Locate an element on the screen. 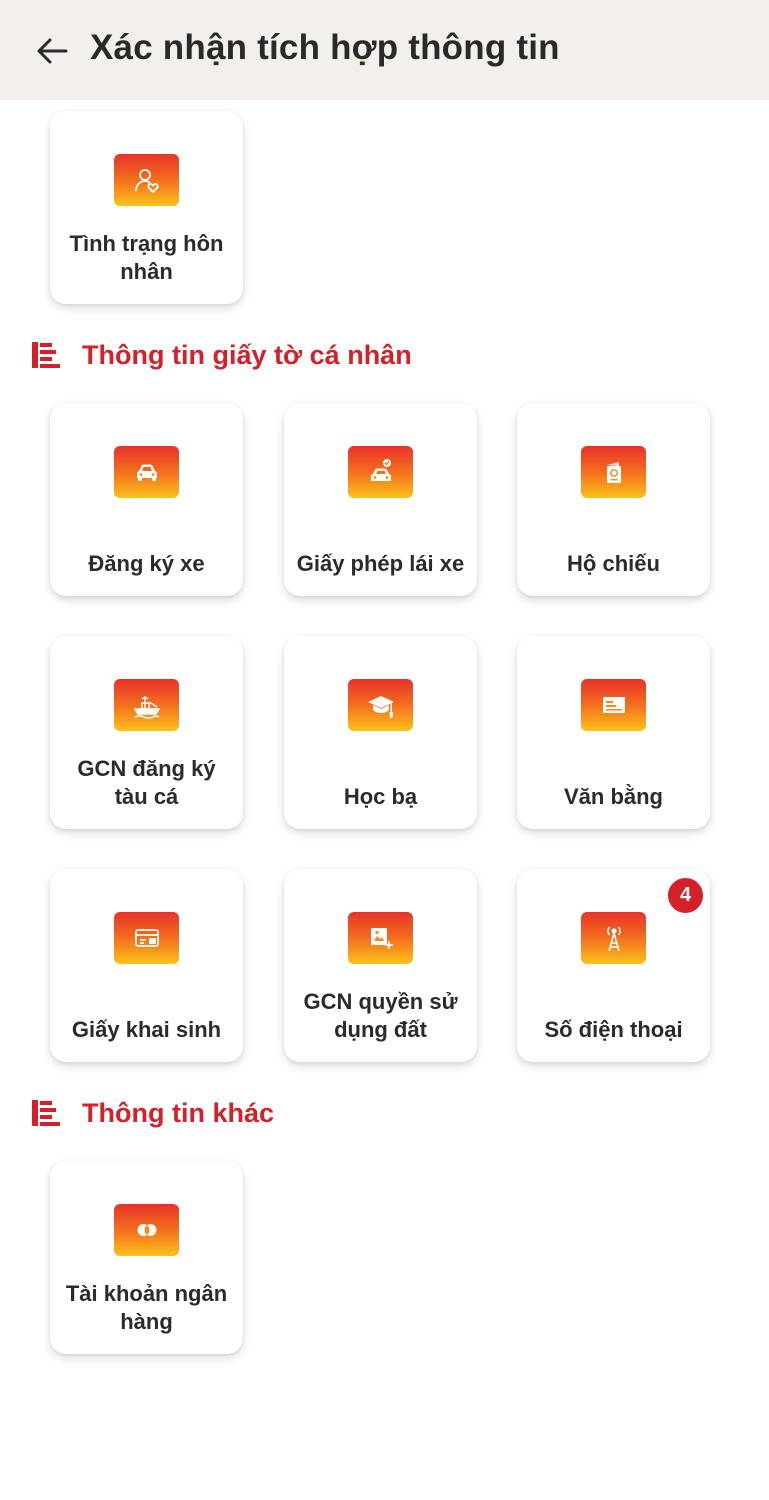 Image resolution: width=769 pixels, height=1500 pixels. fishing-boat-icon is located at coordinates (146, 705).